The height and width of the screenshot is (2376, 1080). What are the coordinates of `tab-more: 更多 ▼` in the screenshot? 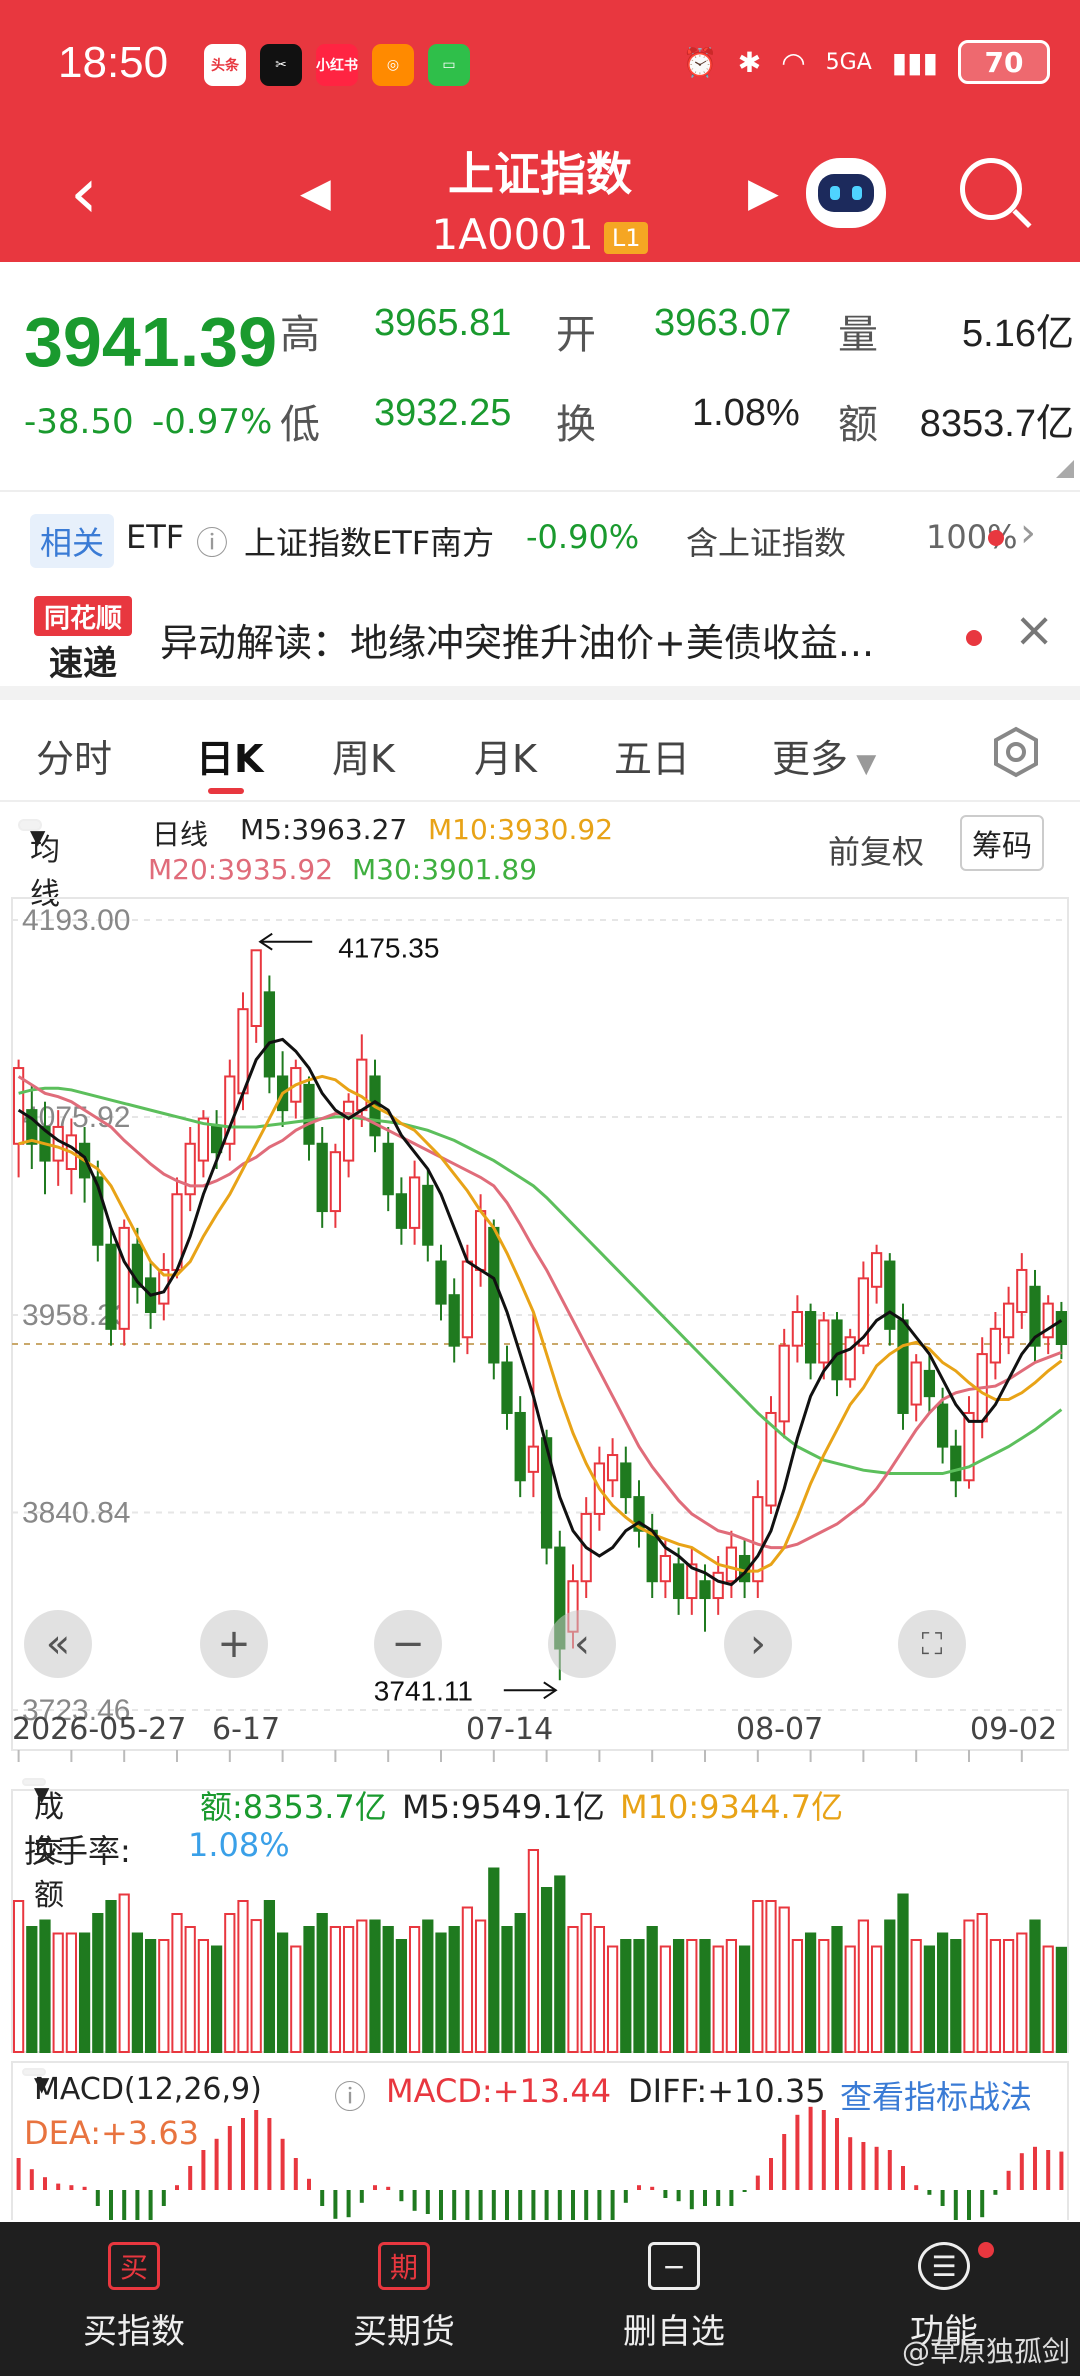 It's located at (824, 755).